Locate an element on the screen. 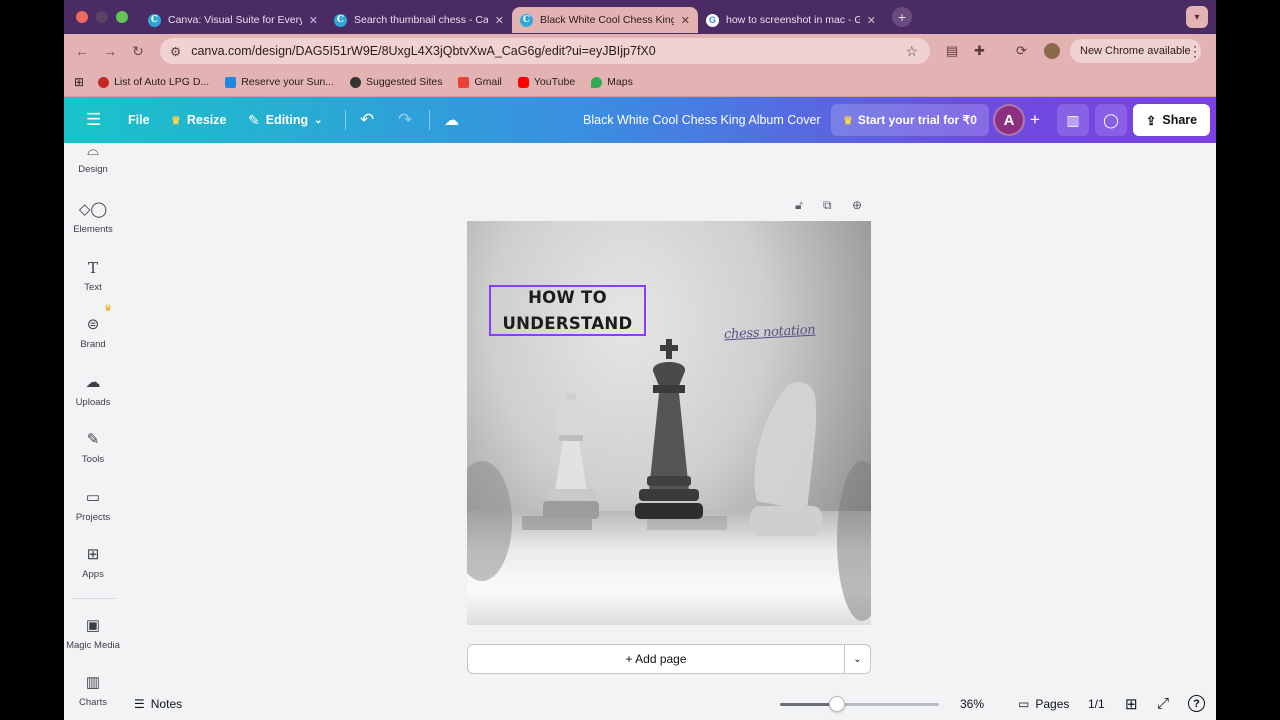 This screenshot has width=1280, height=720. site-settings-icon: ⚙ is located at coordinates (175, 51).